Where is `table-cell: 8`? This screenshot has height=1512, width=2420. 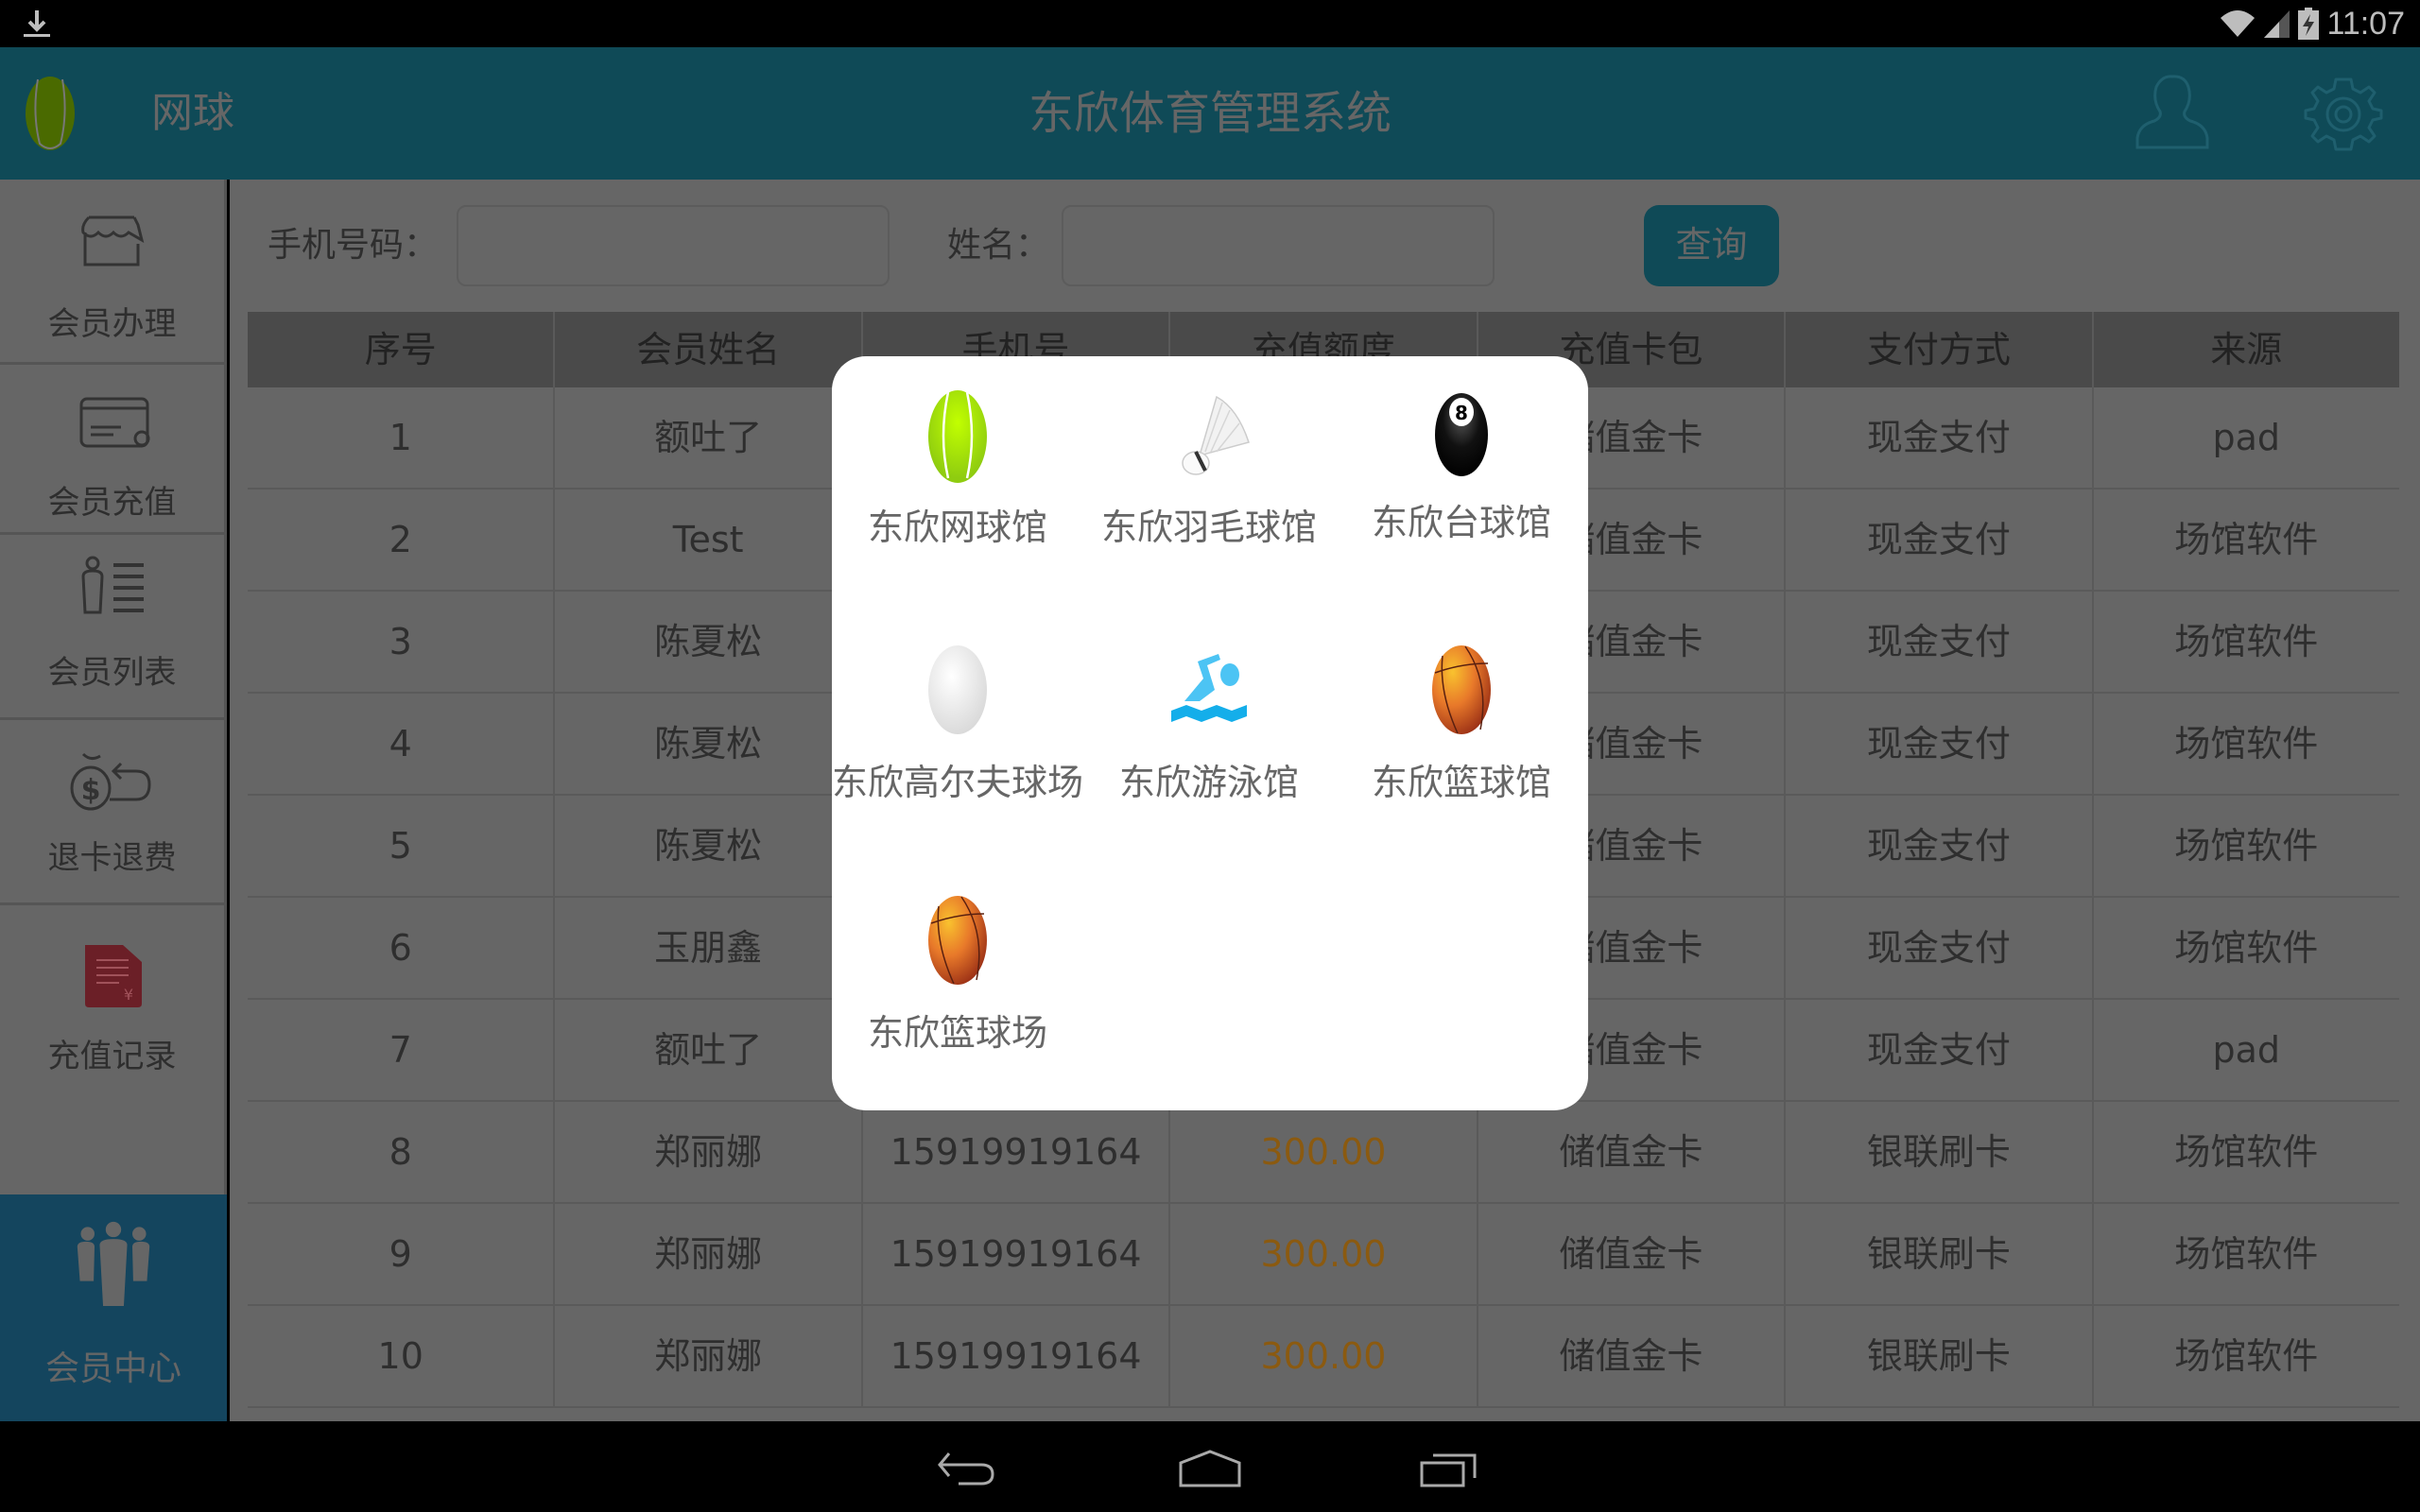 table-cell: 8 is located at coordinates (400, 1152).